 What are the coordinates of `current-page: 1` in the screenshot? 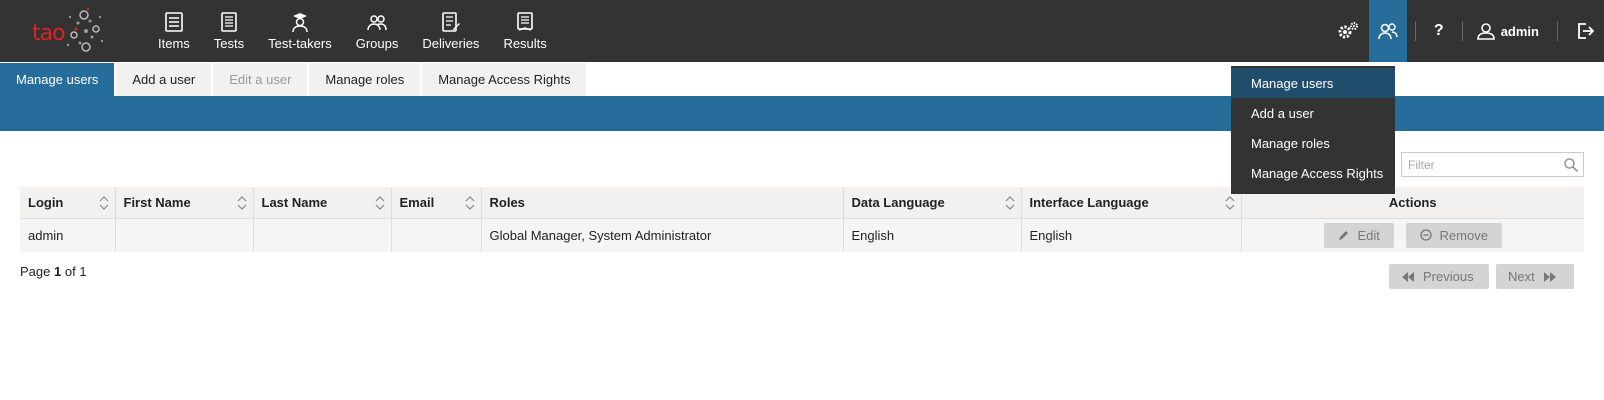 It's located at (58, 271).